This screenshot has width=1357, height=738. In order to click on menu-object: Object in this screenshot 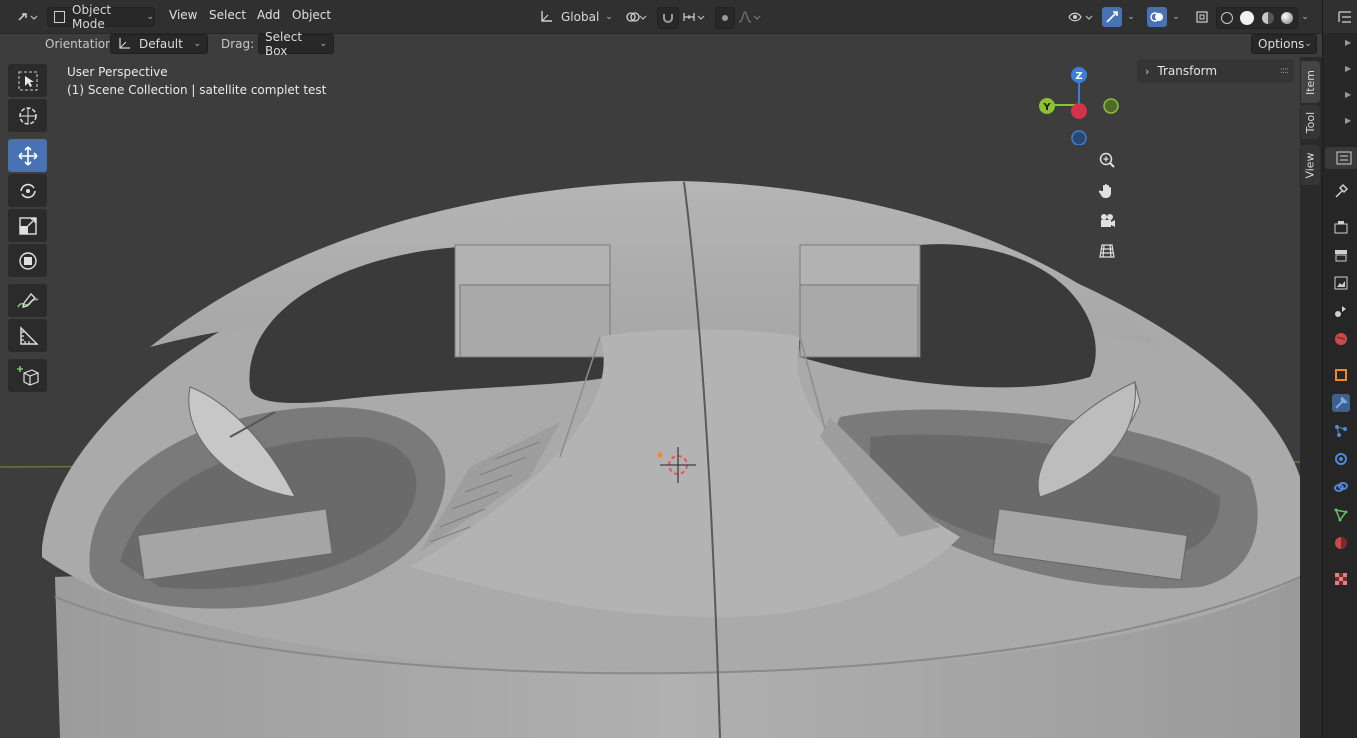, I will do `click(311, 15)`.